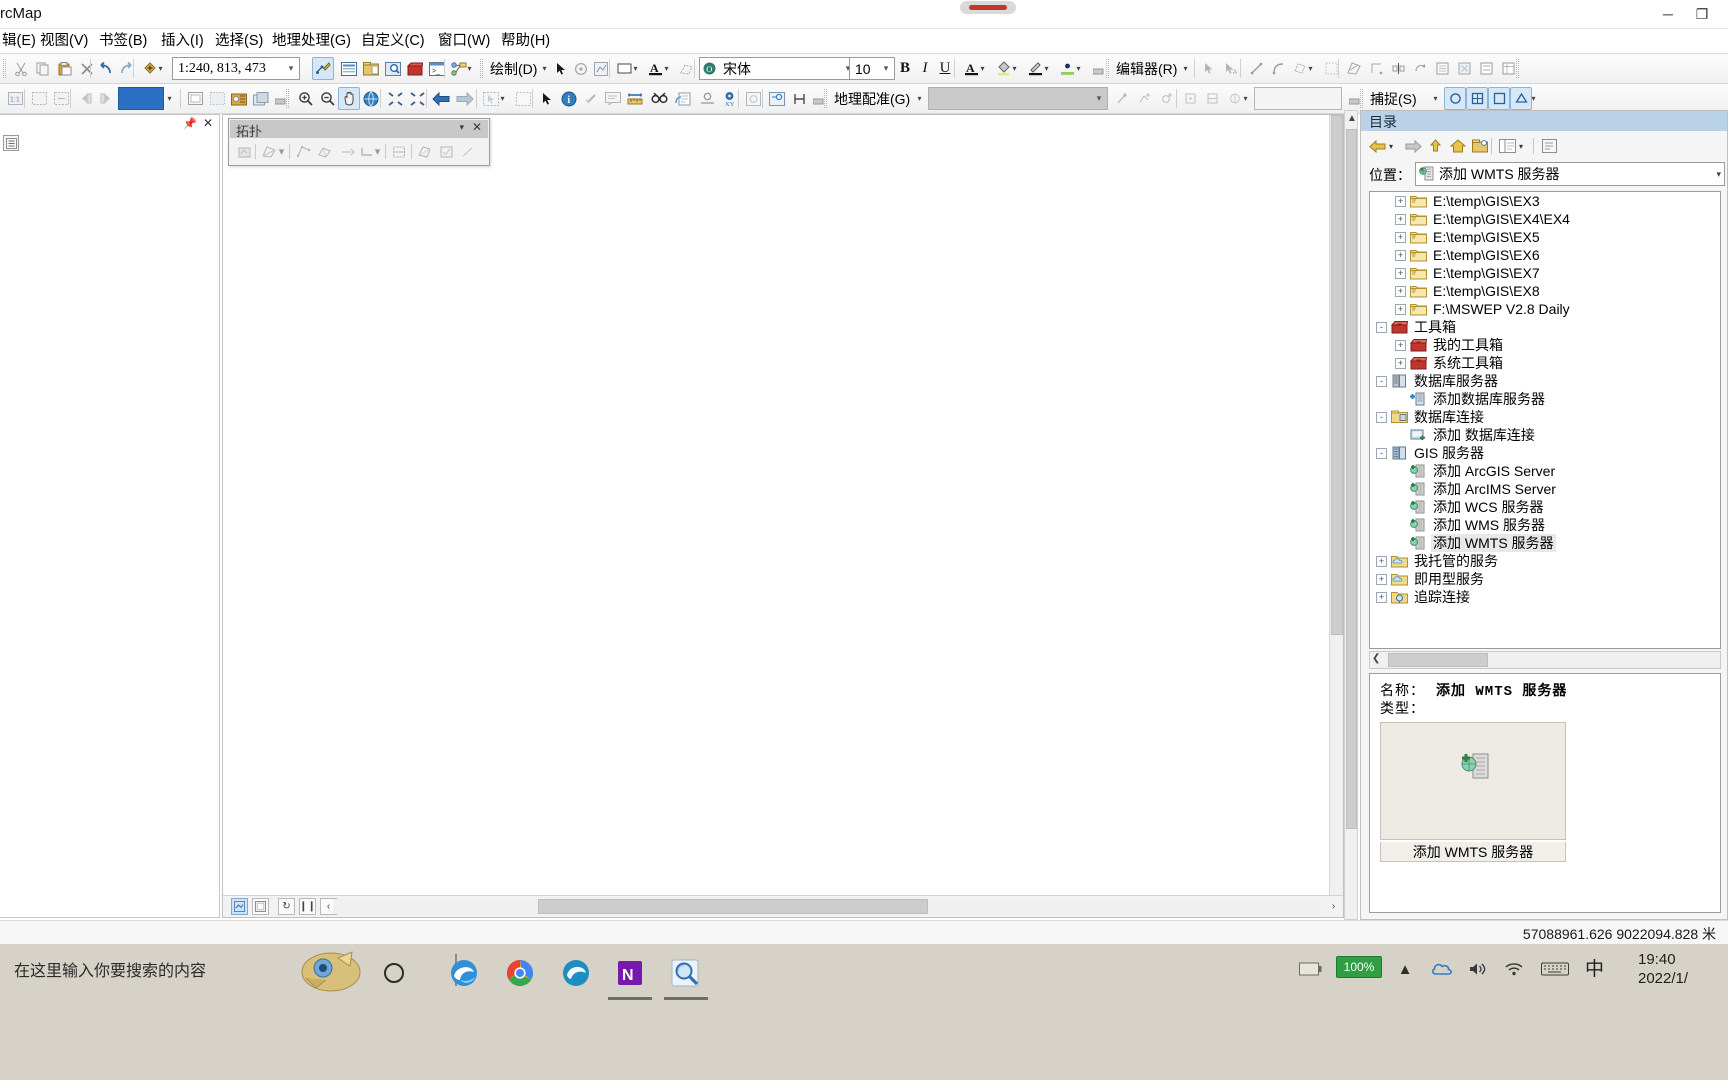 The image size is (1728, 1080). I want to click on connect-folder-icon, so click(1479, 146).